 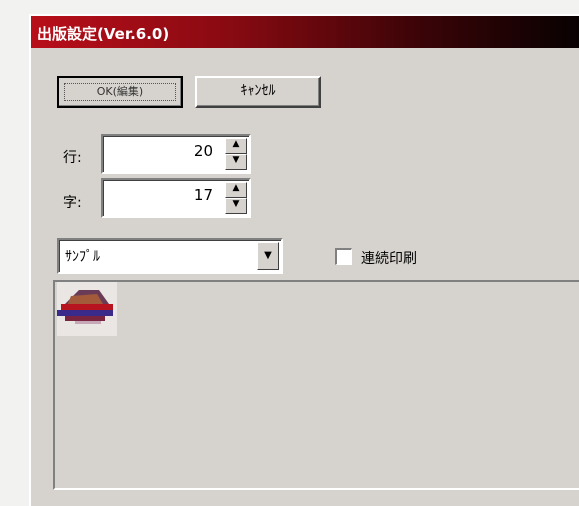 I want to click on row2-spin-buttons: ▲ ▼, so click(x=236, y=198).